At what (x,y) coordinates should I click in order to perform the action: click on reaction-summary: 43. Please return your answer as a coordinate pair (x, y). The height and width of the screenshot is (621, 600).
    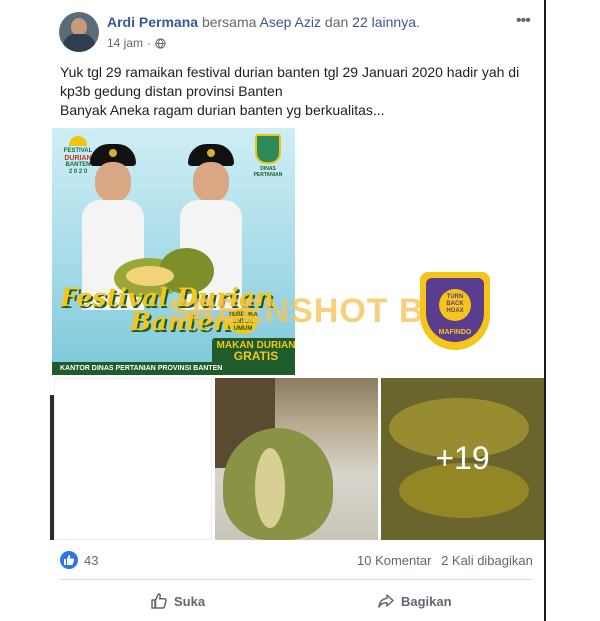
    Looking at the image, I should click on (79, 560).